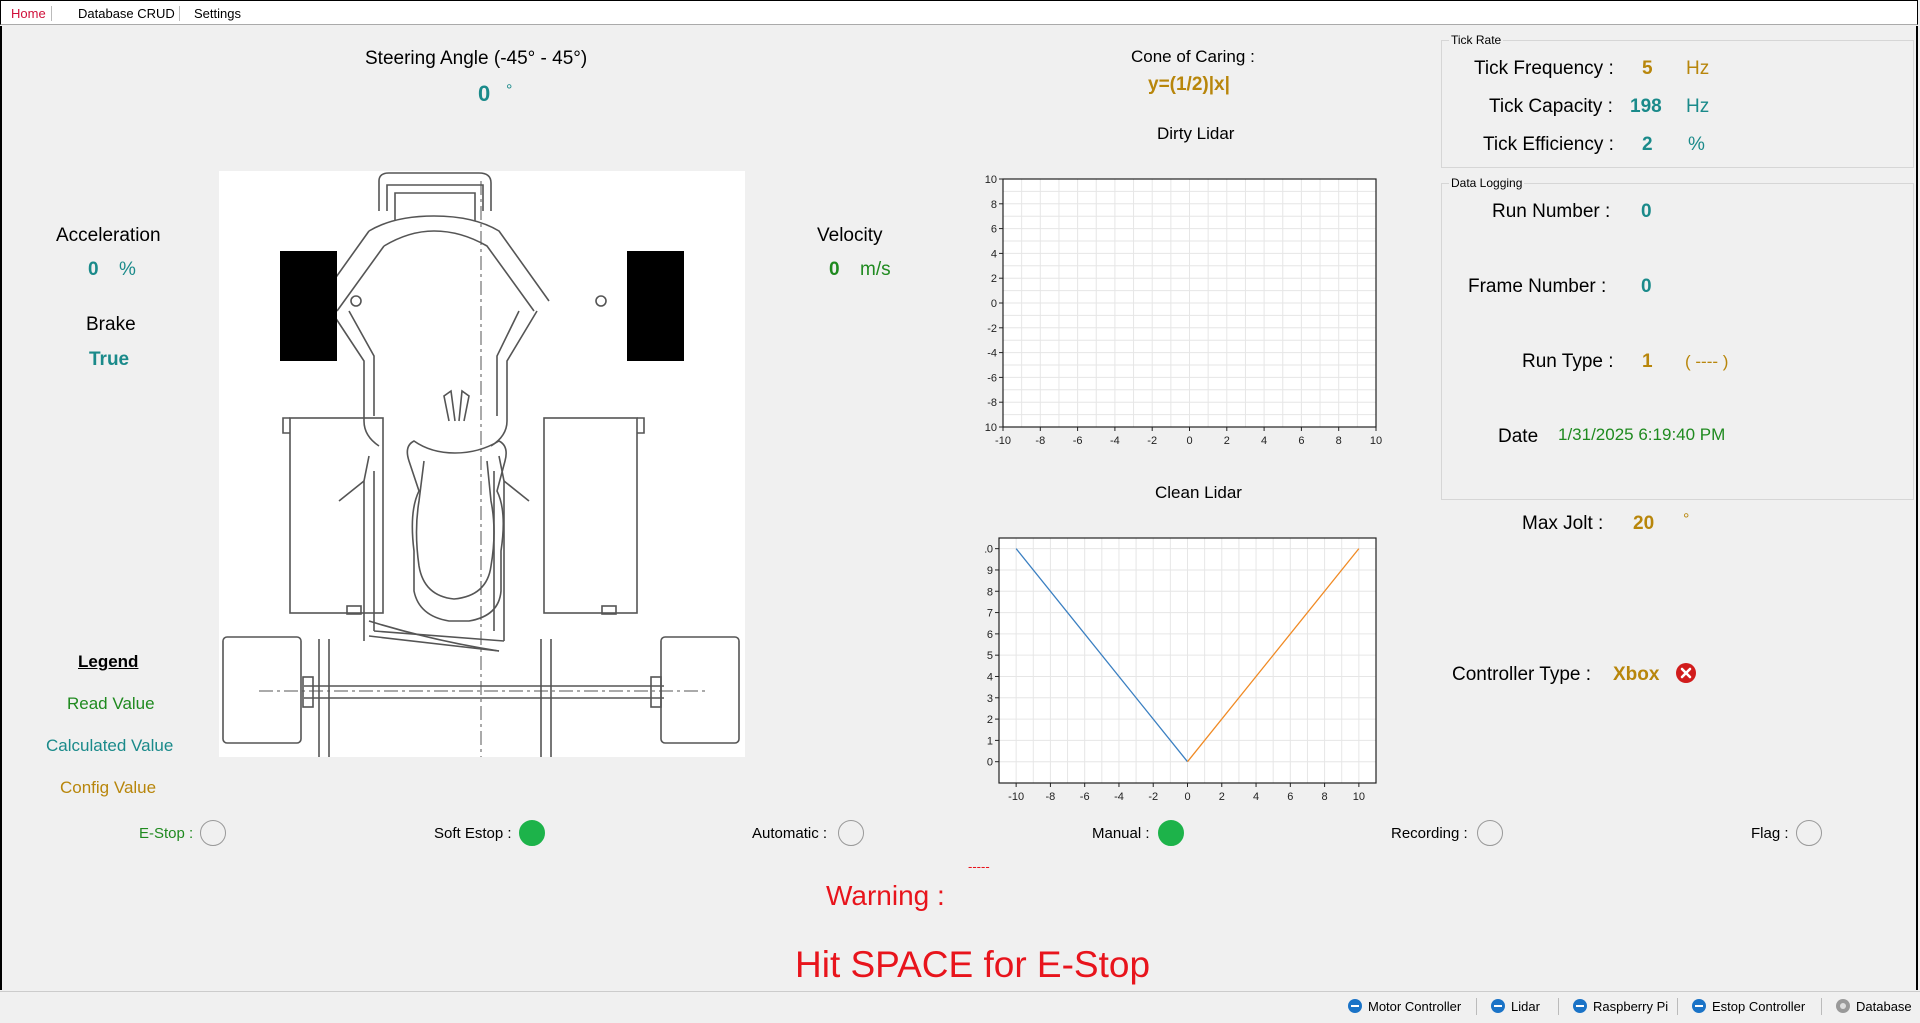  What do you see at coordinates (1647, 68) in the screenshot?
I see `tick-frequency-value: 5` at bounding box center [1647, 68].